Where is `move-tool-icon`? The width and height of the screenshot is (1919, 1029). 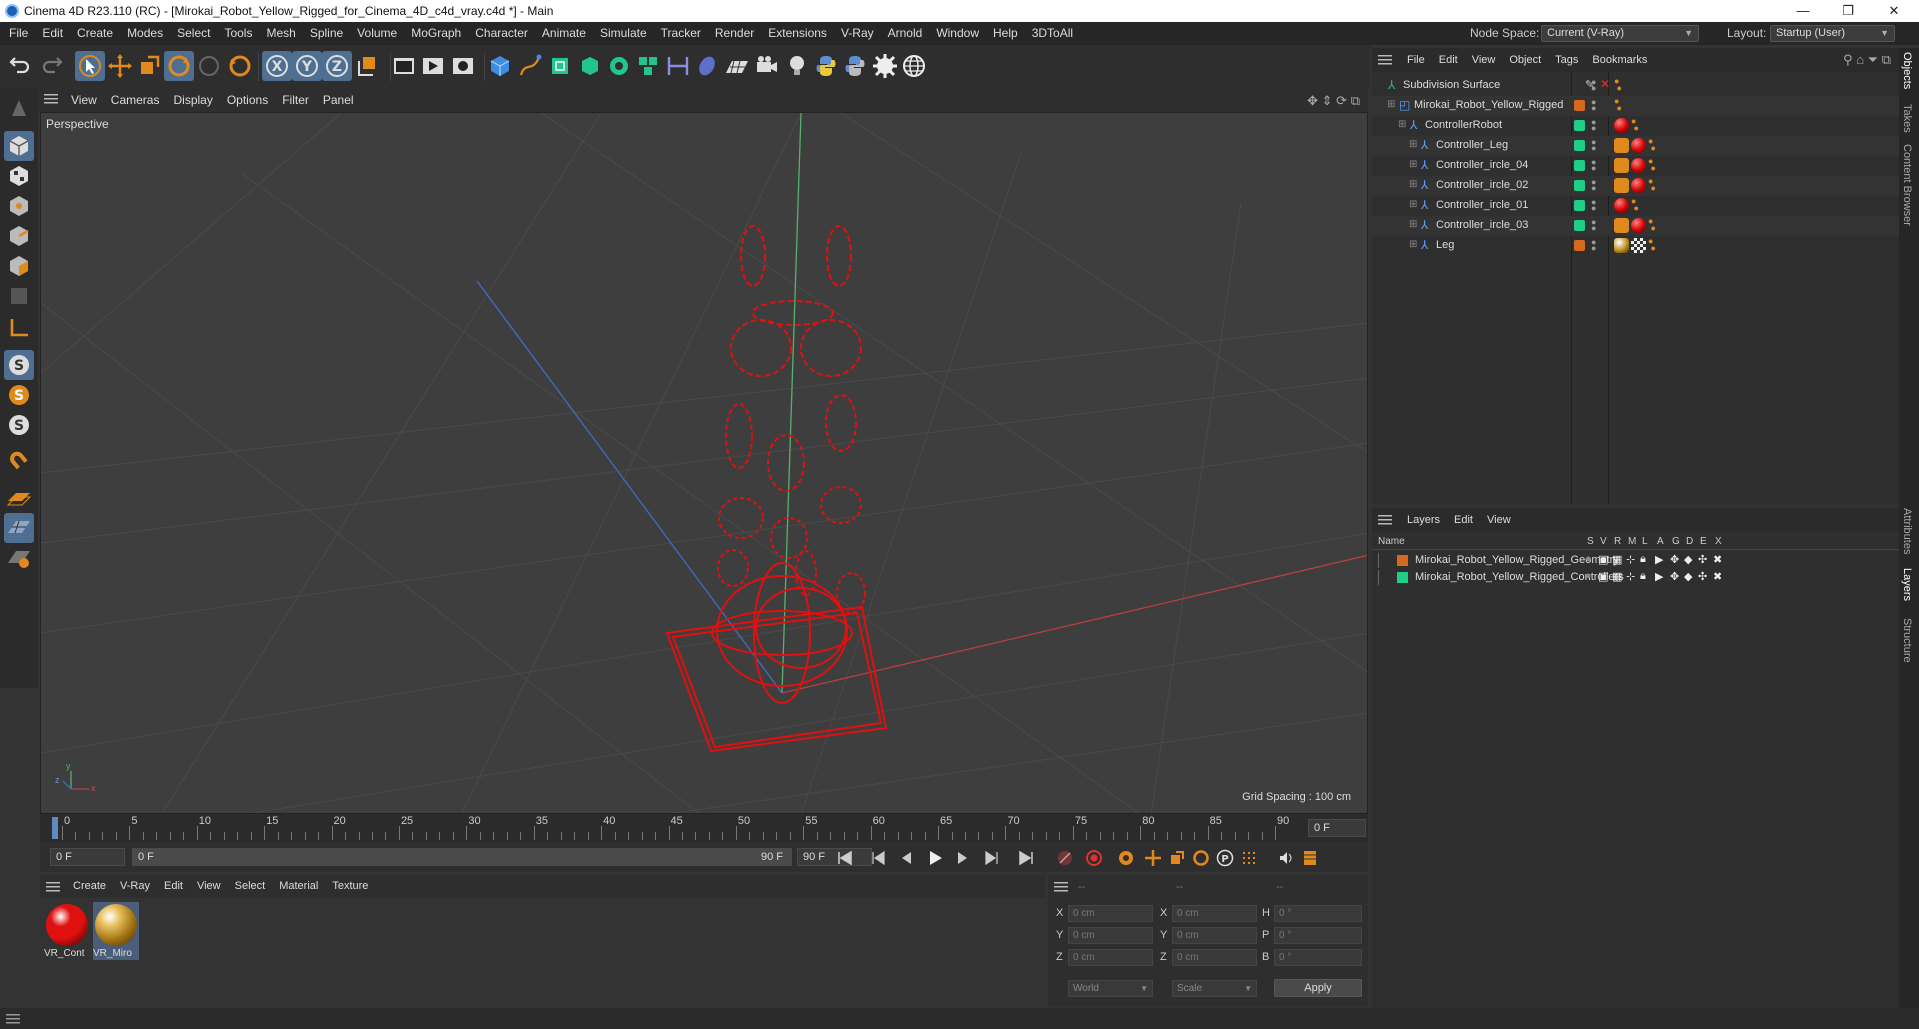
move-tool-icon is located at coordinates (120, 66).